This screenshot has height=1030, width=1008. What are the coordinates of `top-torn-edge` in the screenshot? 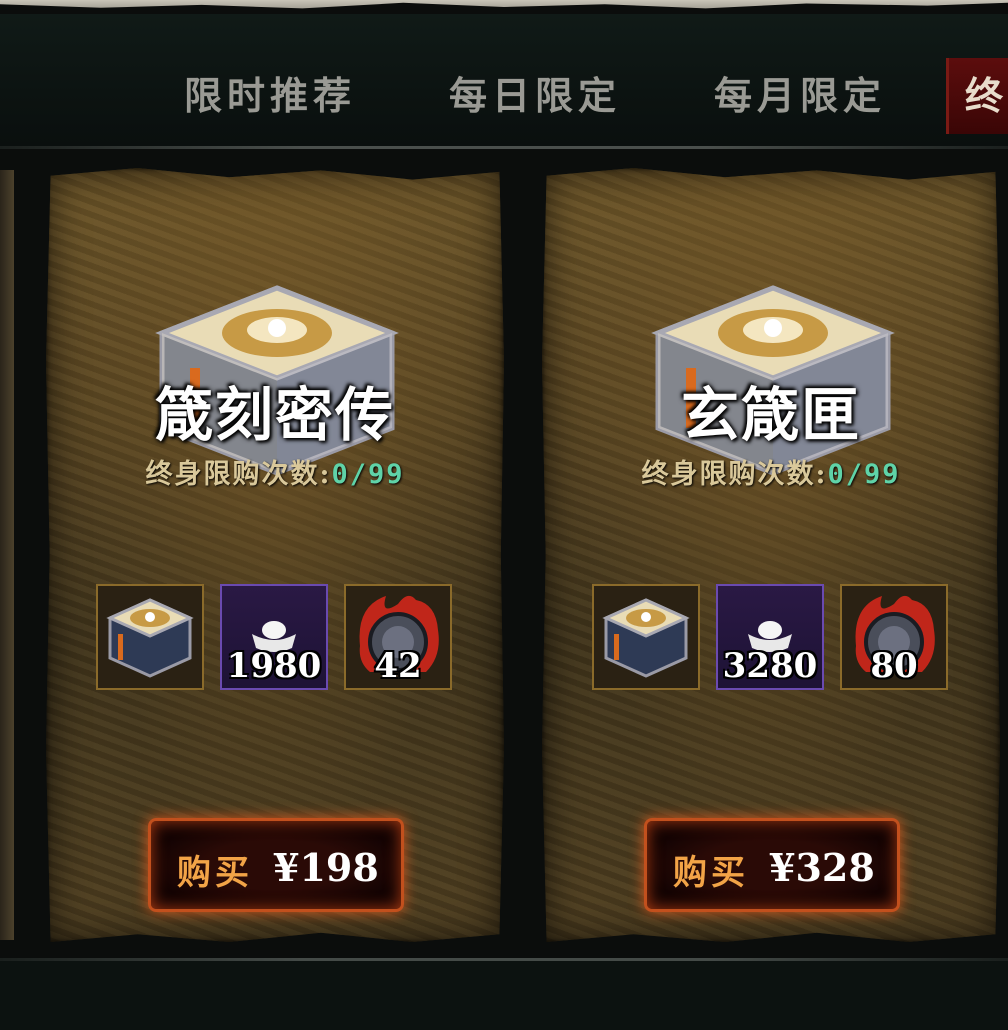 It's located at (504, 4).